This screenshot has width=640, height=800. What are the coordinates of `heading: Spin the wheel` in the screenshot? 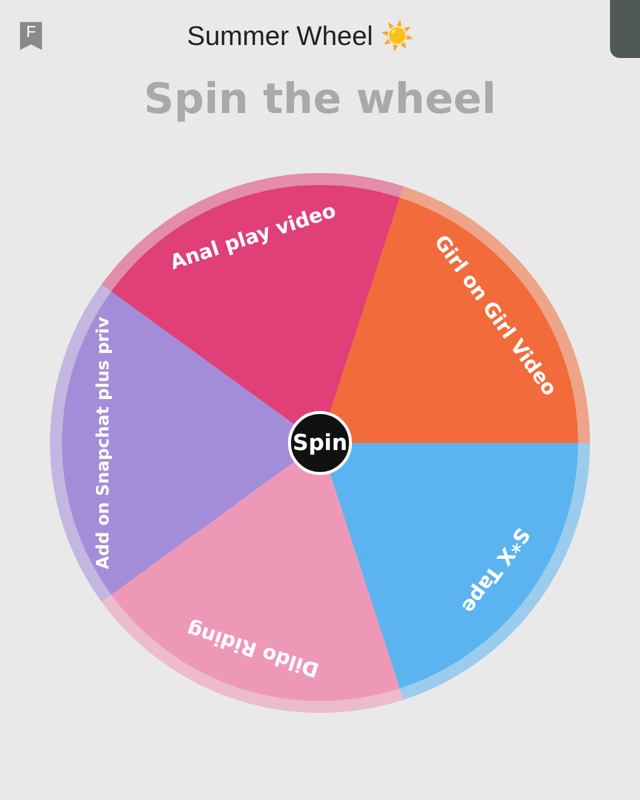 It's located at (320, 98).